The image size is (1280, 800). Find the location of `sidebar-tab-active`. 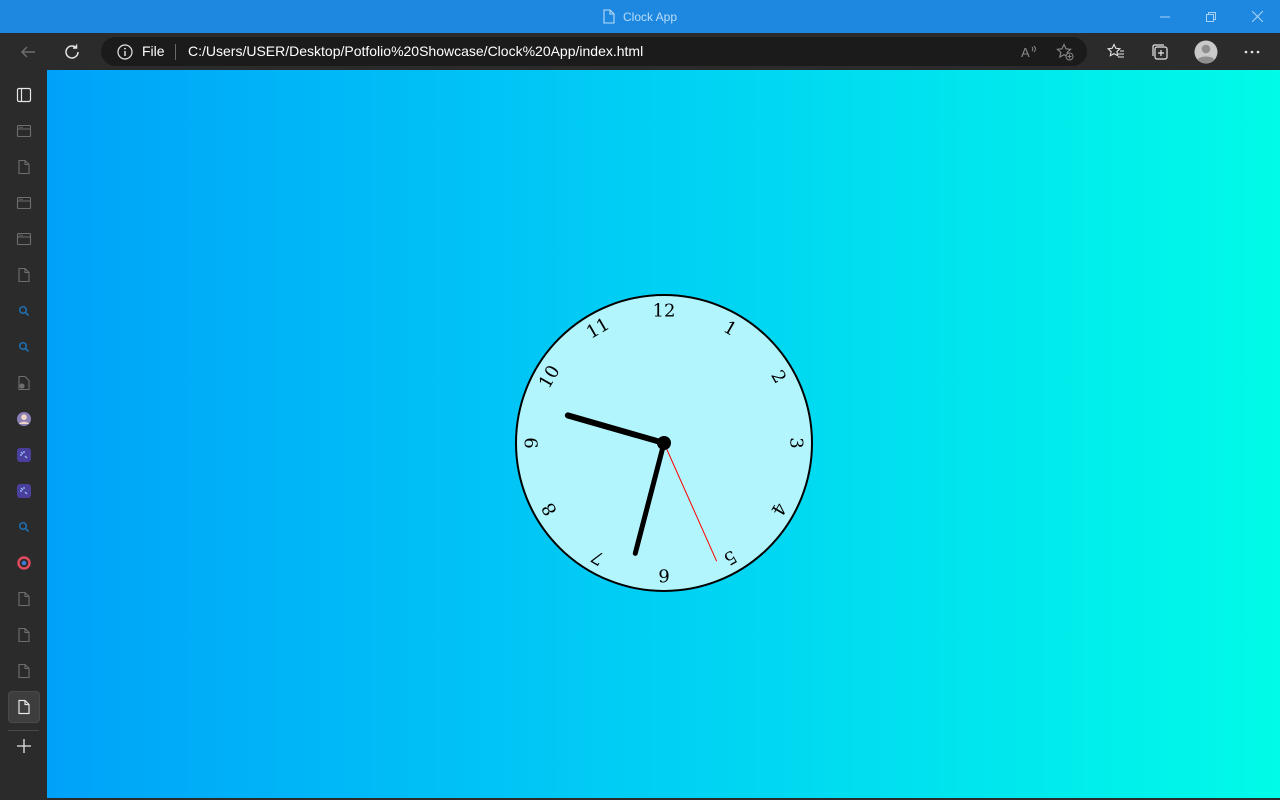

sidebar-tab-active is located at coordinates (24, 707).